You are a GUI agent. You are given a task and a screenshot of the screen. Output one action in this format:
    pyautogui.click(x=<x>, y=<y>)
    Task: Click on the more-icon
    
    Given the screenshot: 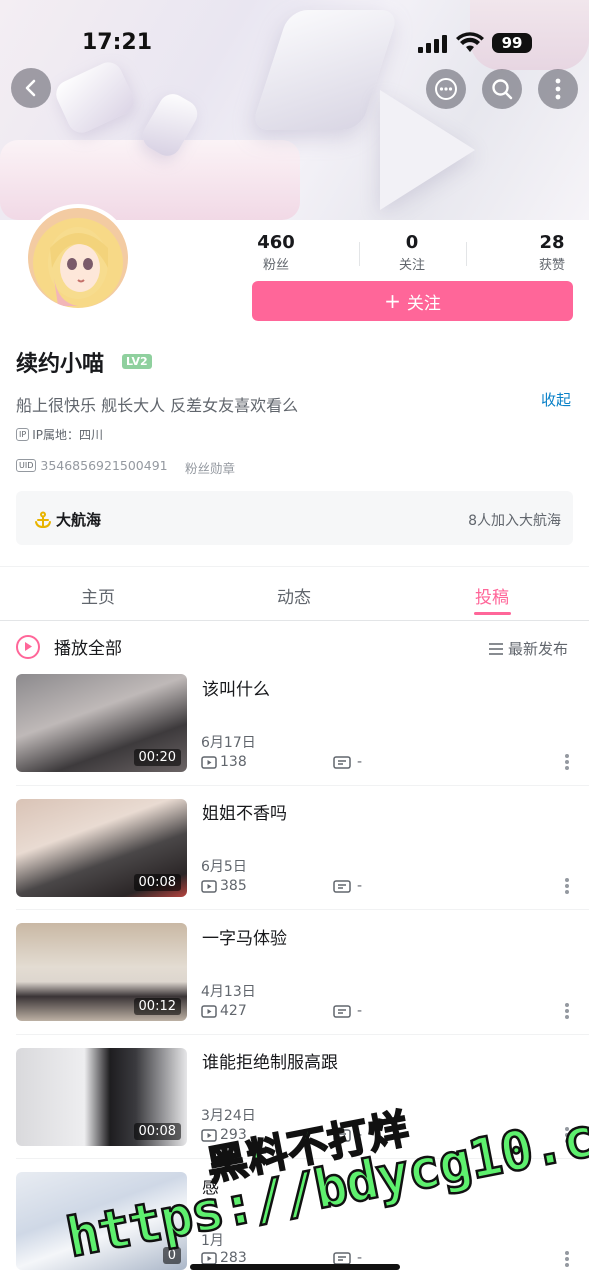 What is the action you would take?
    pyautogui.click(x=558, y=89)
    